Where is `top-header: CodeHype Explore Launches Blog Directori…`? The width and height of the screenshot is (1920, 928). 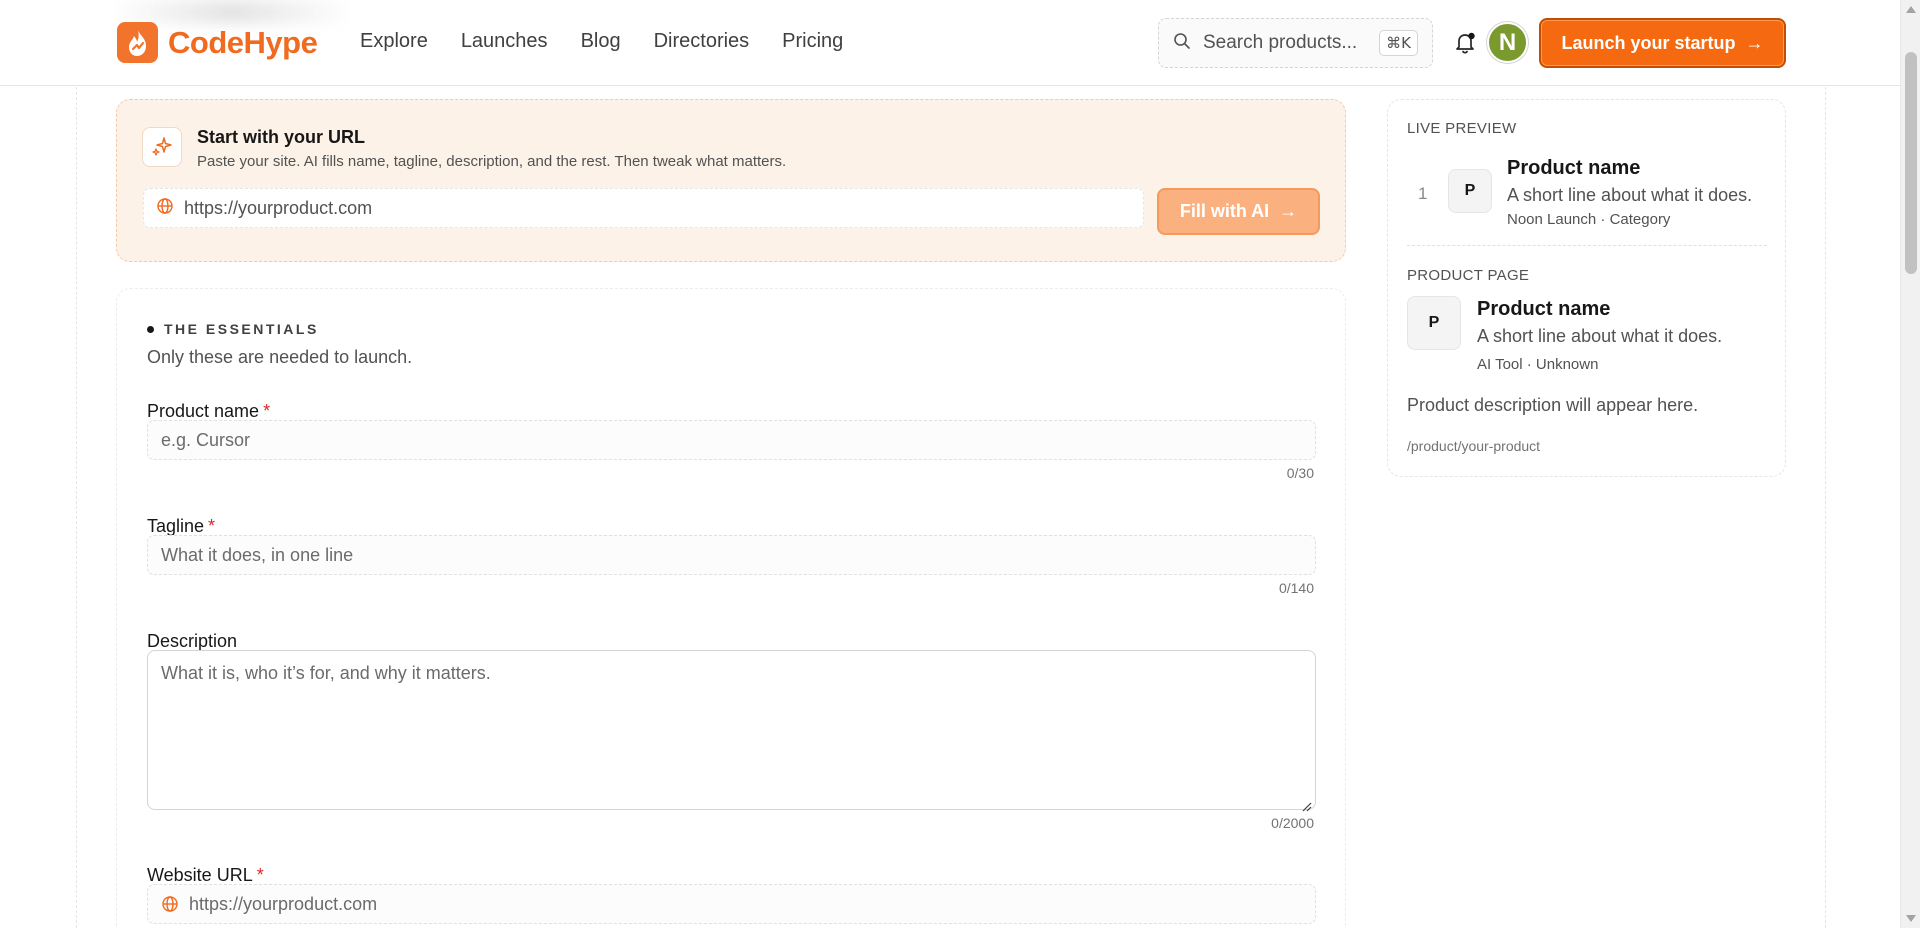 top-header: CodeHype Explore Launches Blog Directori… is located at coordinates (950, 43).